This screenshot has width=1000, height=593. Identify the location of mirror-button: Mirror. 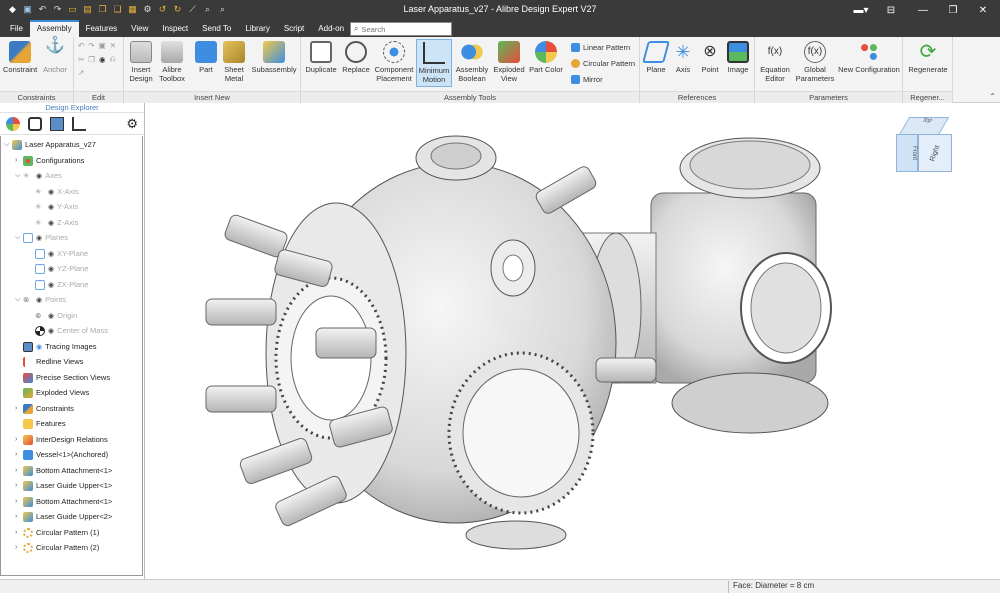
(587, 79).